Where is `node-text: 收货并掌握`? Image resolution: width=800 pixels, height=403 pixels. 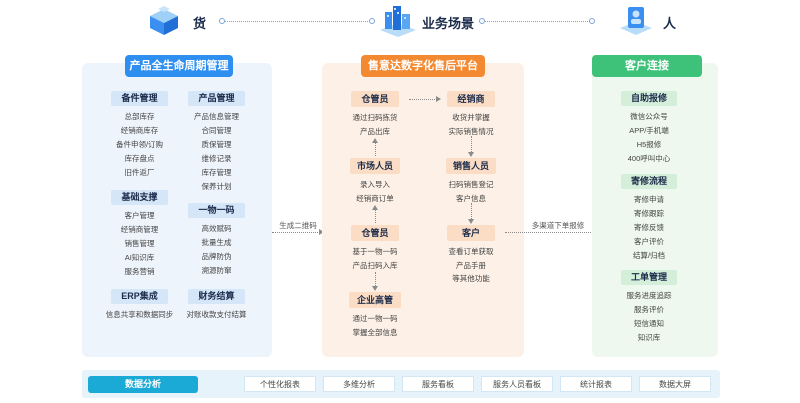 node-text: 收货并掌握 is located at coordinates (471, 117).